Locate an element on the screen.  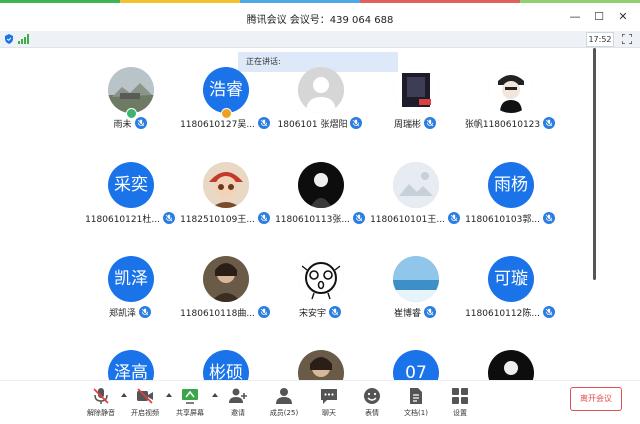
photo-cartoon-icon is located at coordinates (511, 90).